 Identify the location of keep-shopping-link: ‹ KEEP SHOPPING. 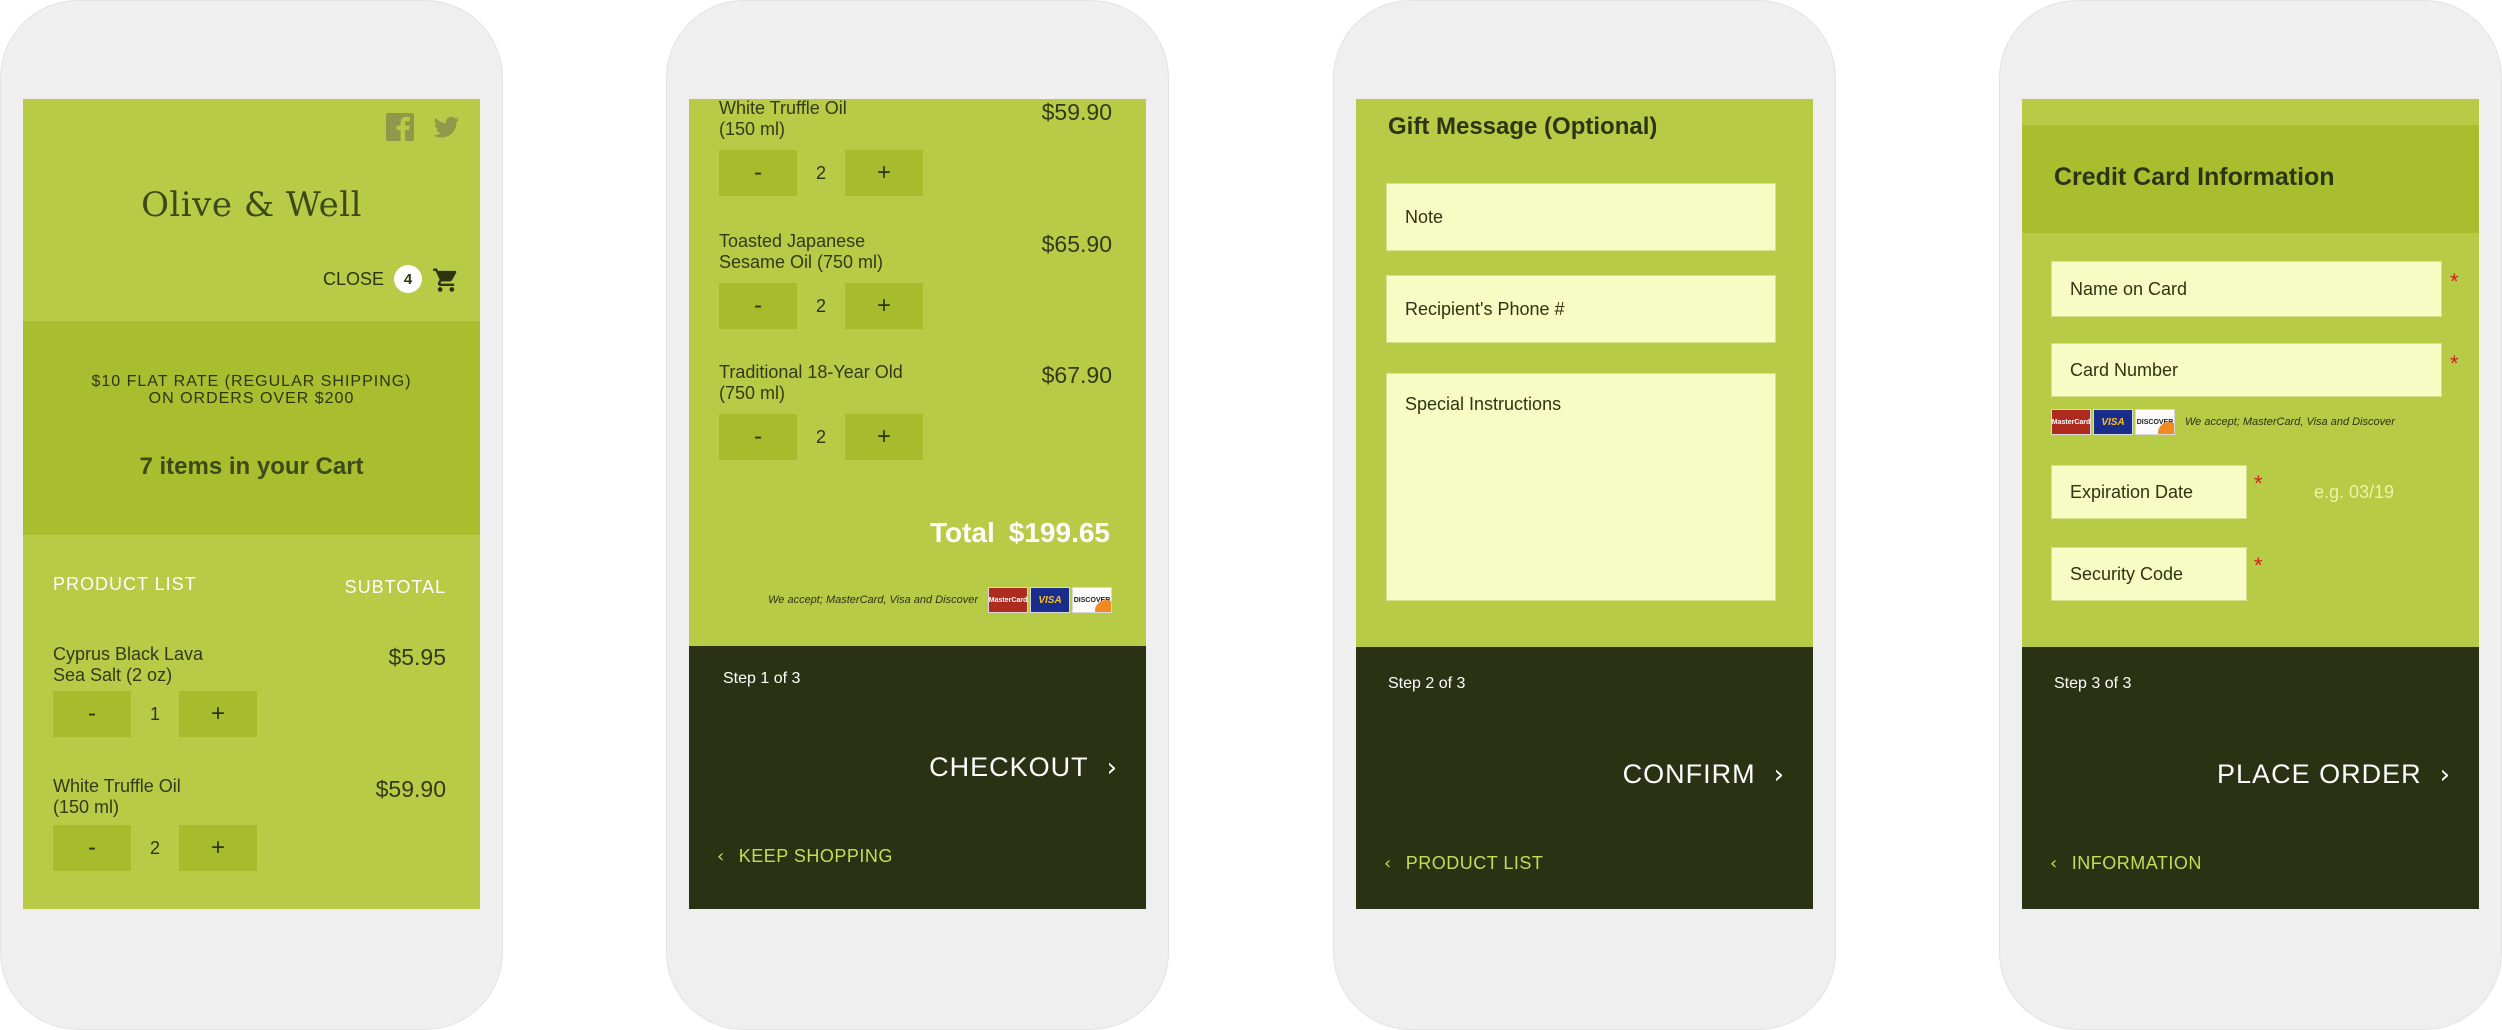
(805, 856).